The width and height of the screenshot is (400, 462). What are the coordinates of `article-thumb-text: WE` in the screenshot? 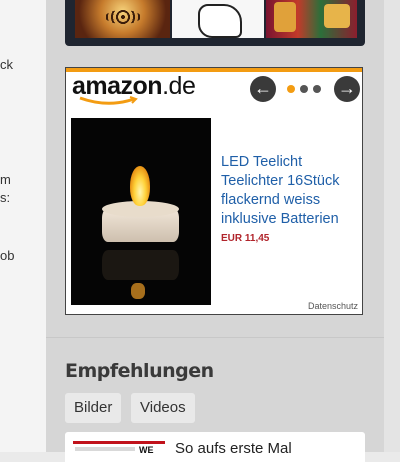 It's located at (146, 450).